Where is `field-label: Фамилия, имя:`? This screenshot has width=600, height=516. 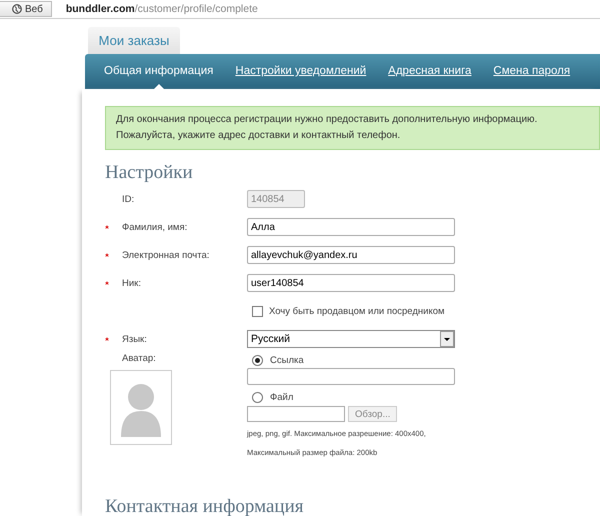 field-label: Фамилия, имя: is located at coordinates (155, 227).